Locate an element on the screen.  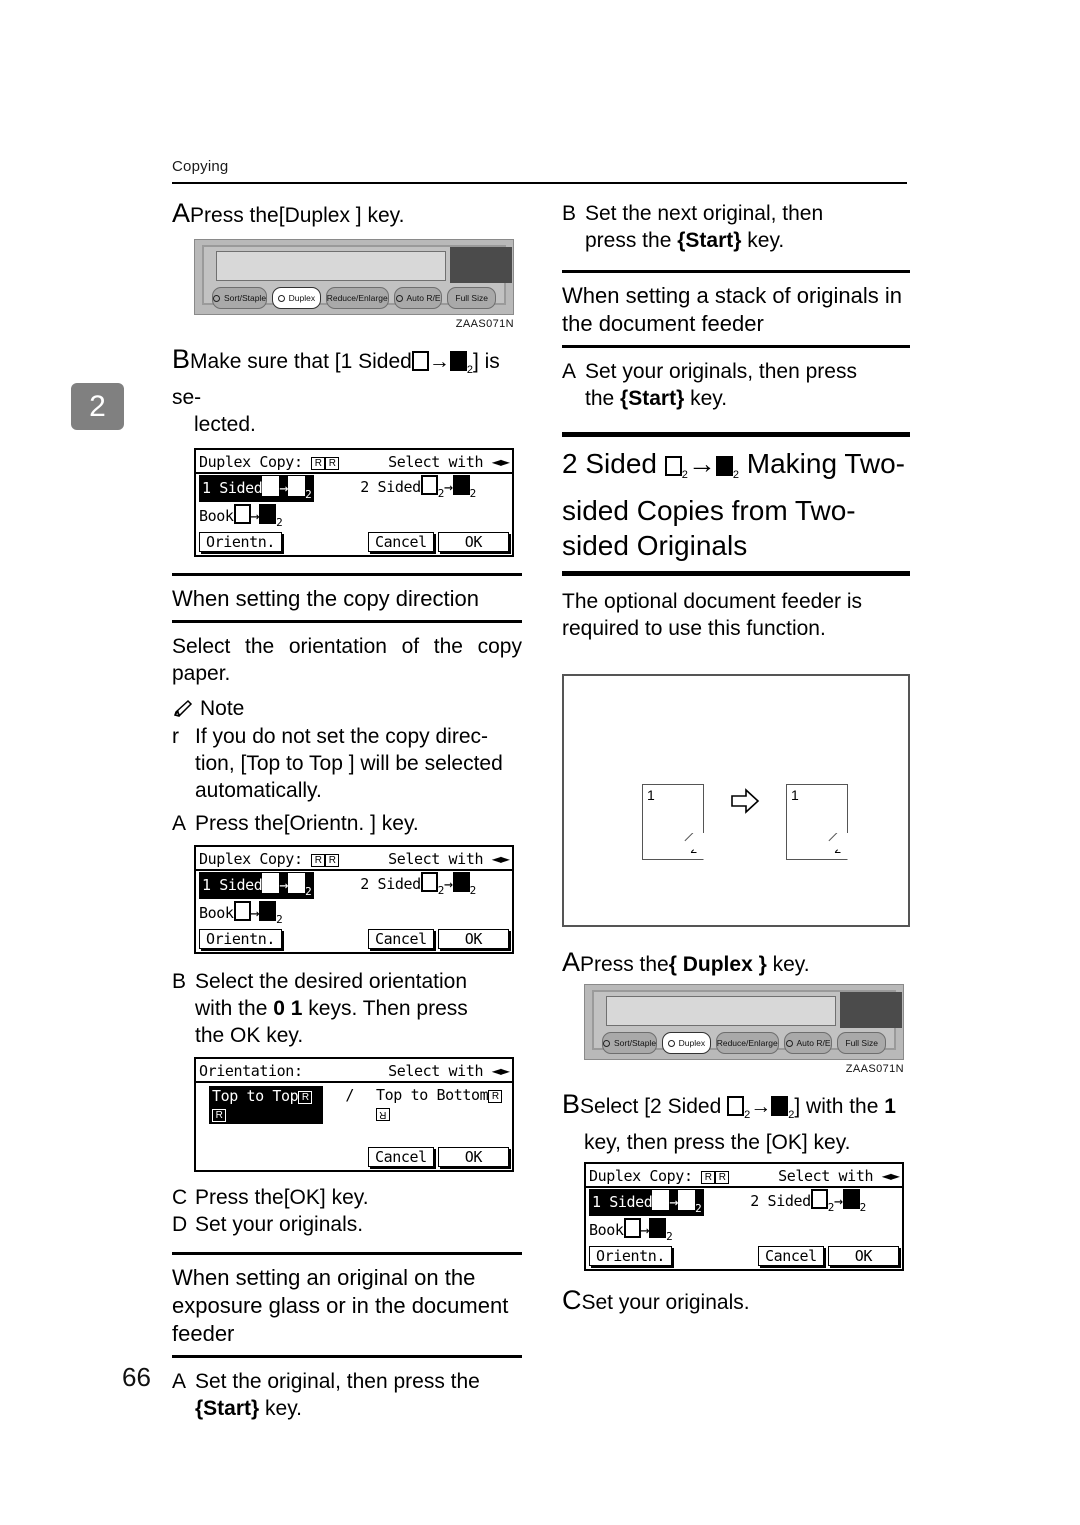
one-sided-page-icon is located at coordinates (420, 361).